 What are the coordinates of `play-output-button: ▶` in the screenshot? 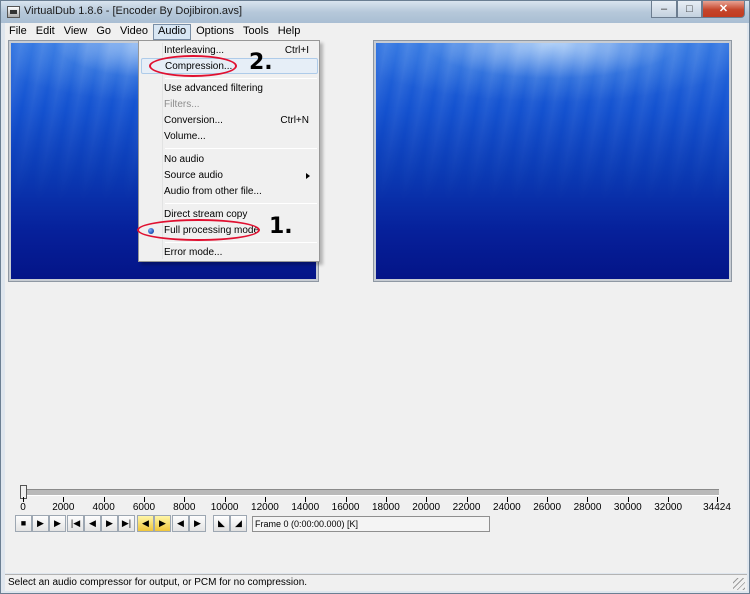 It's located at (57, 523).